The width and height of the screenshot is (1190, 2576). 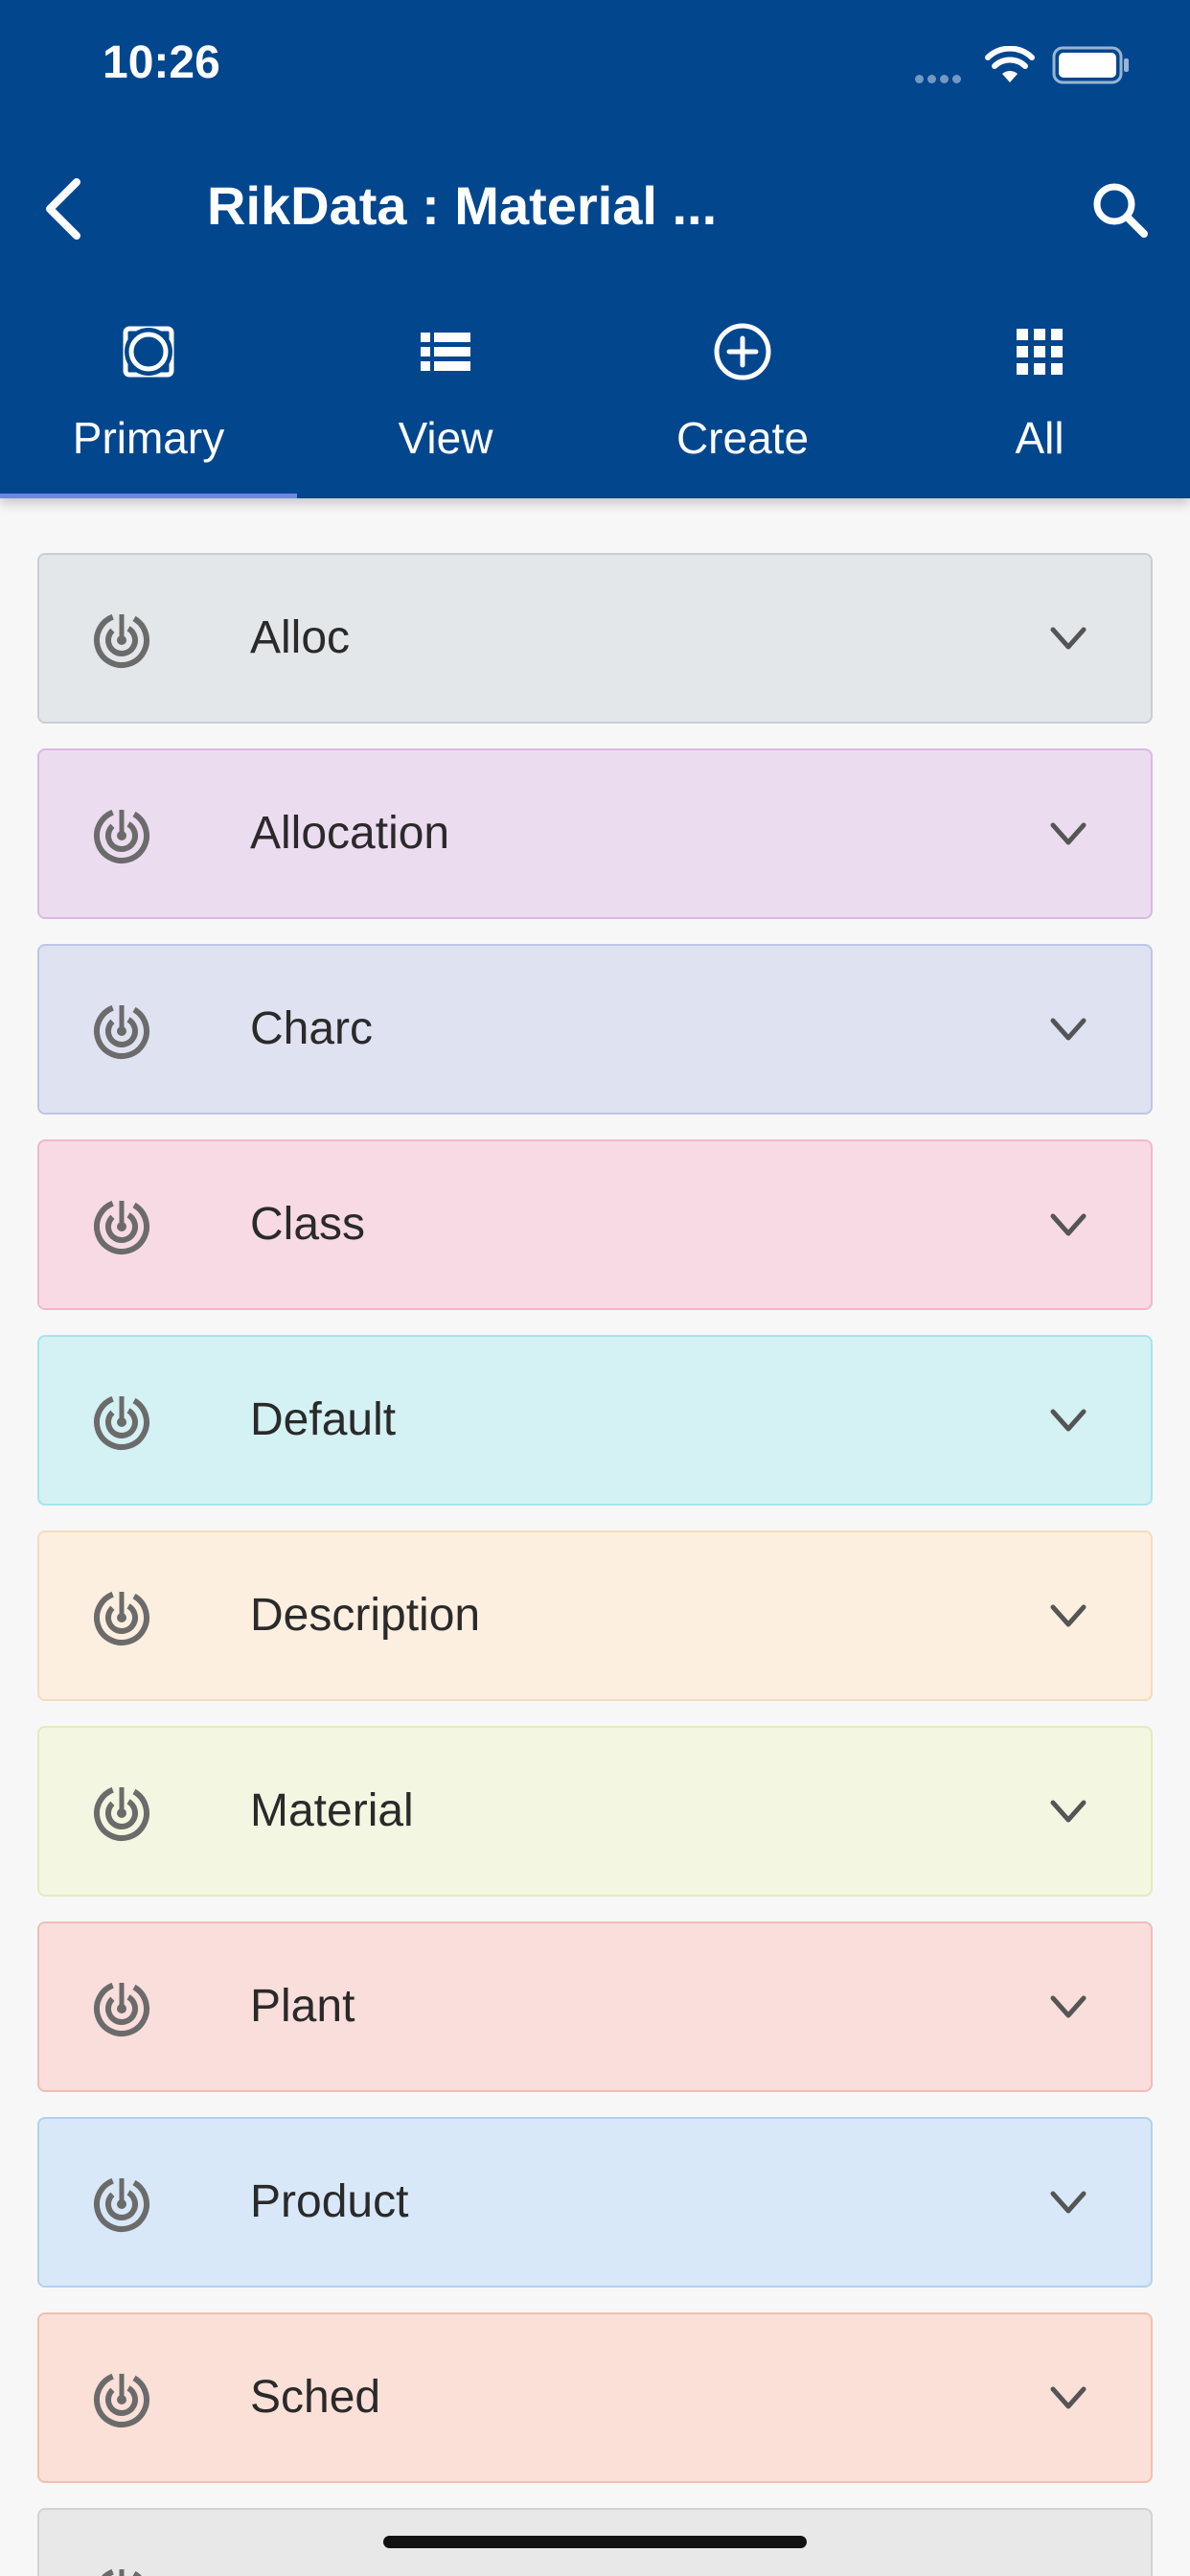 I want to click on section-label: Sched, so click(x=316, y=2397).